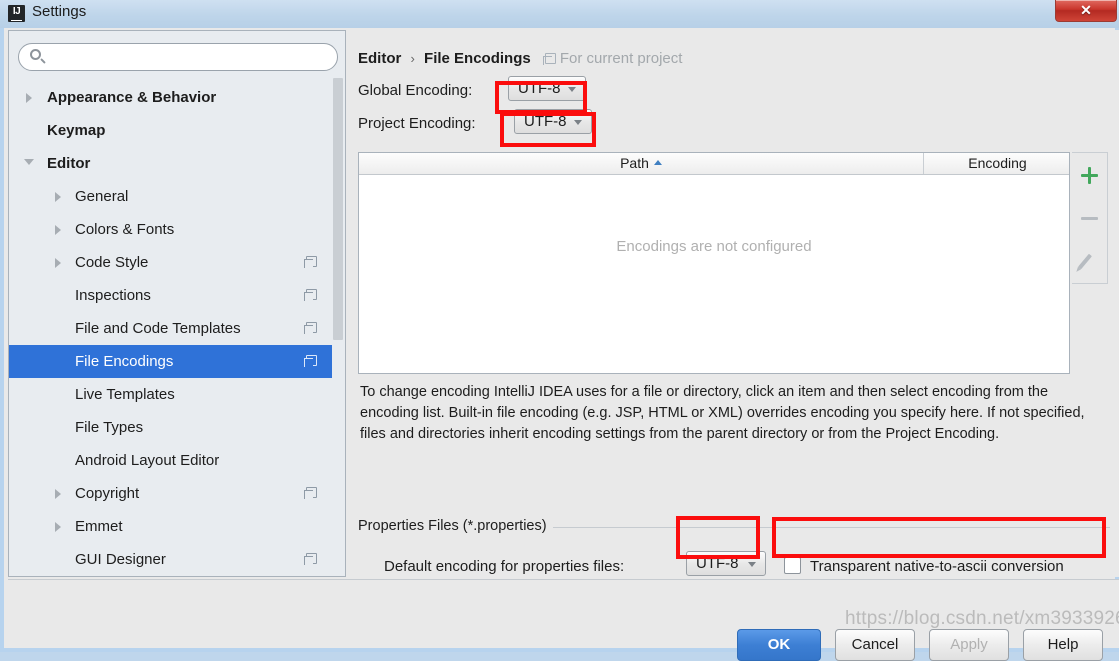  What do you see at coordinates (621, 58) in the screenshot?
I see `scope-note-label: For current project` at bounding box center [621, 58].